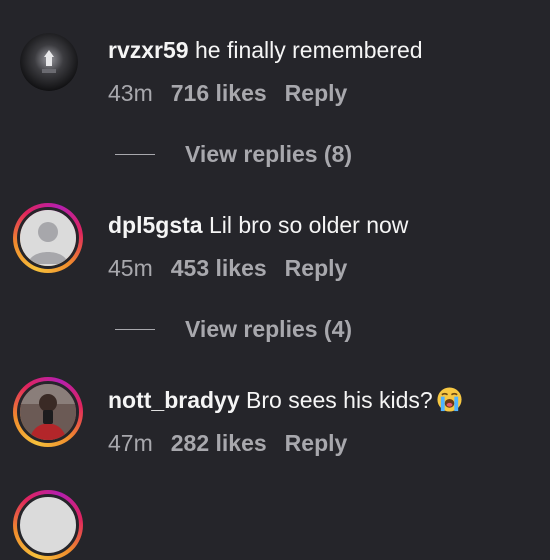  I want to click on comment-meta: 45m 453 likes Reply, so click(236, 268).